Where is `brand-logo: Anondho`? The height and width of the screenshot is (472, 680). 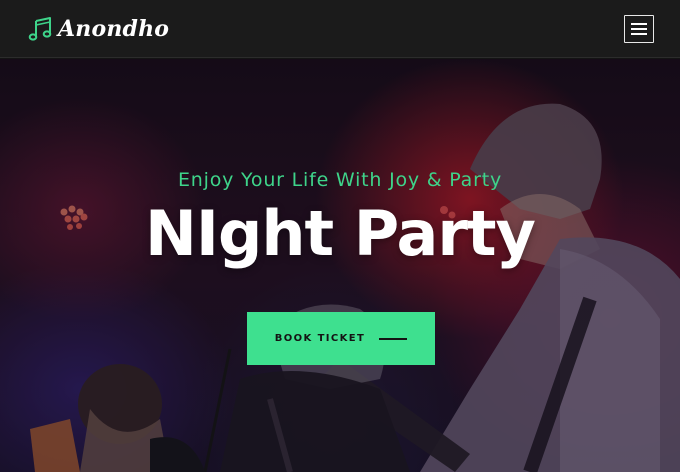
brand-logo: Anondho is located at coordinates (98, 29).